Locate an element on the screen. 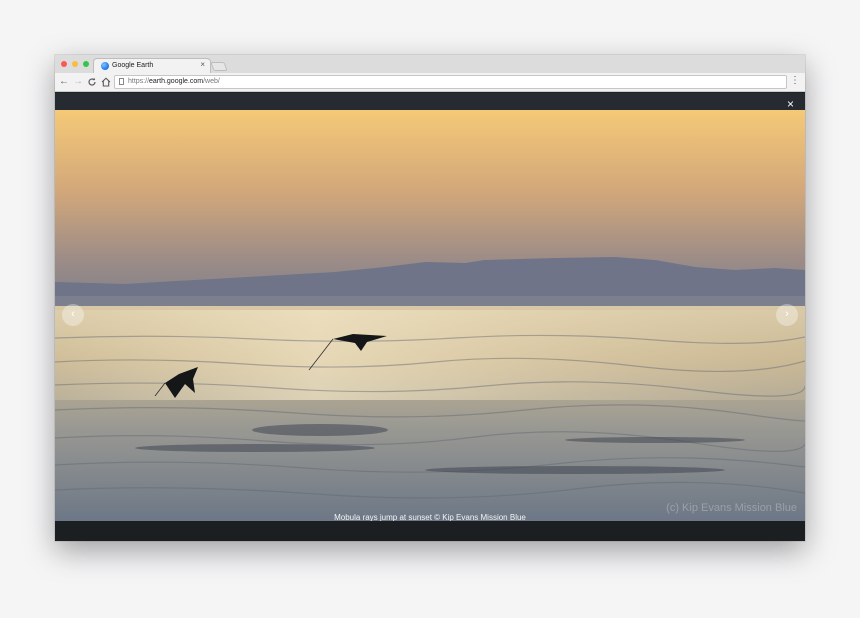 The image size is (860, 618). forward-arrow-icon: → is located at coordinates (78, 82).